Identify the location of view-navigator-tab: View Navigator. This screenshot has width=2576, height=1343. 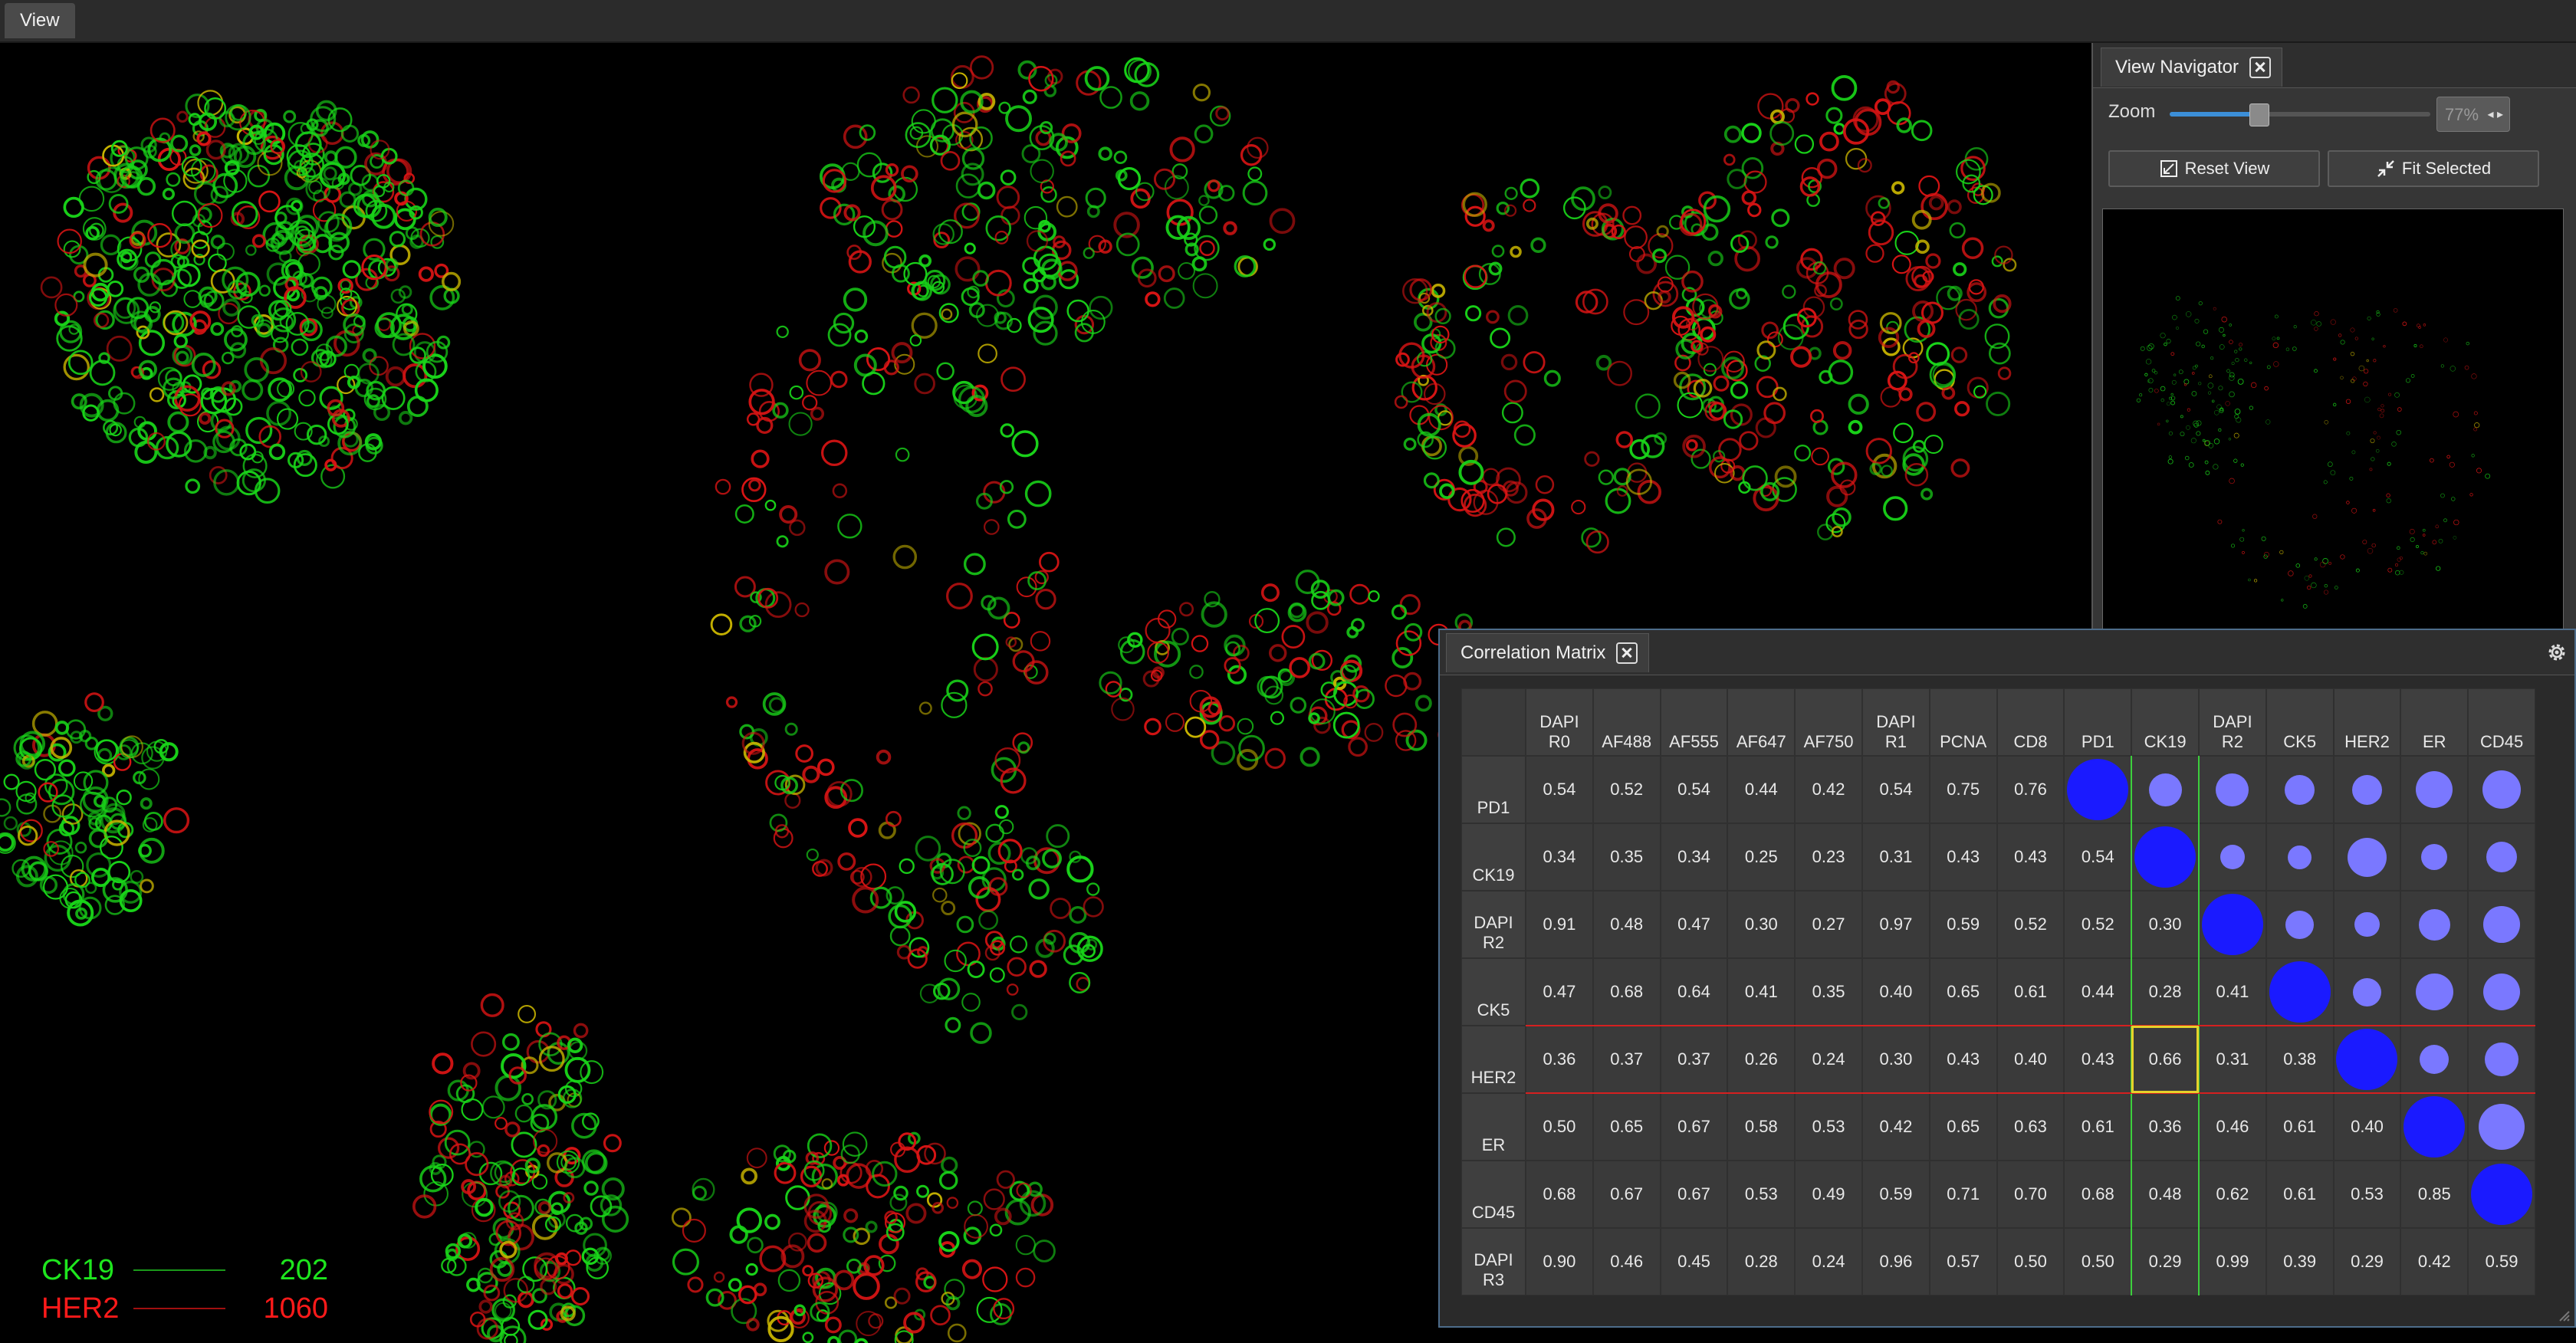
(2192, 68).